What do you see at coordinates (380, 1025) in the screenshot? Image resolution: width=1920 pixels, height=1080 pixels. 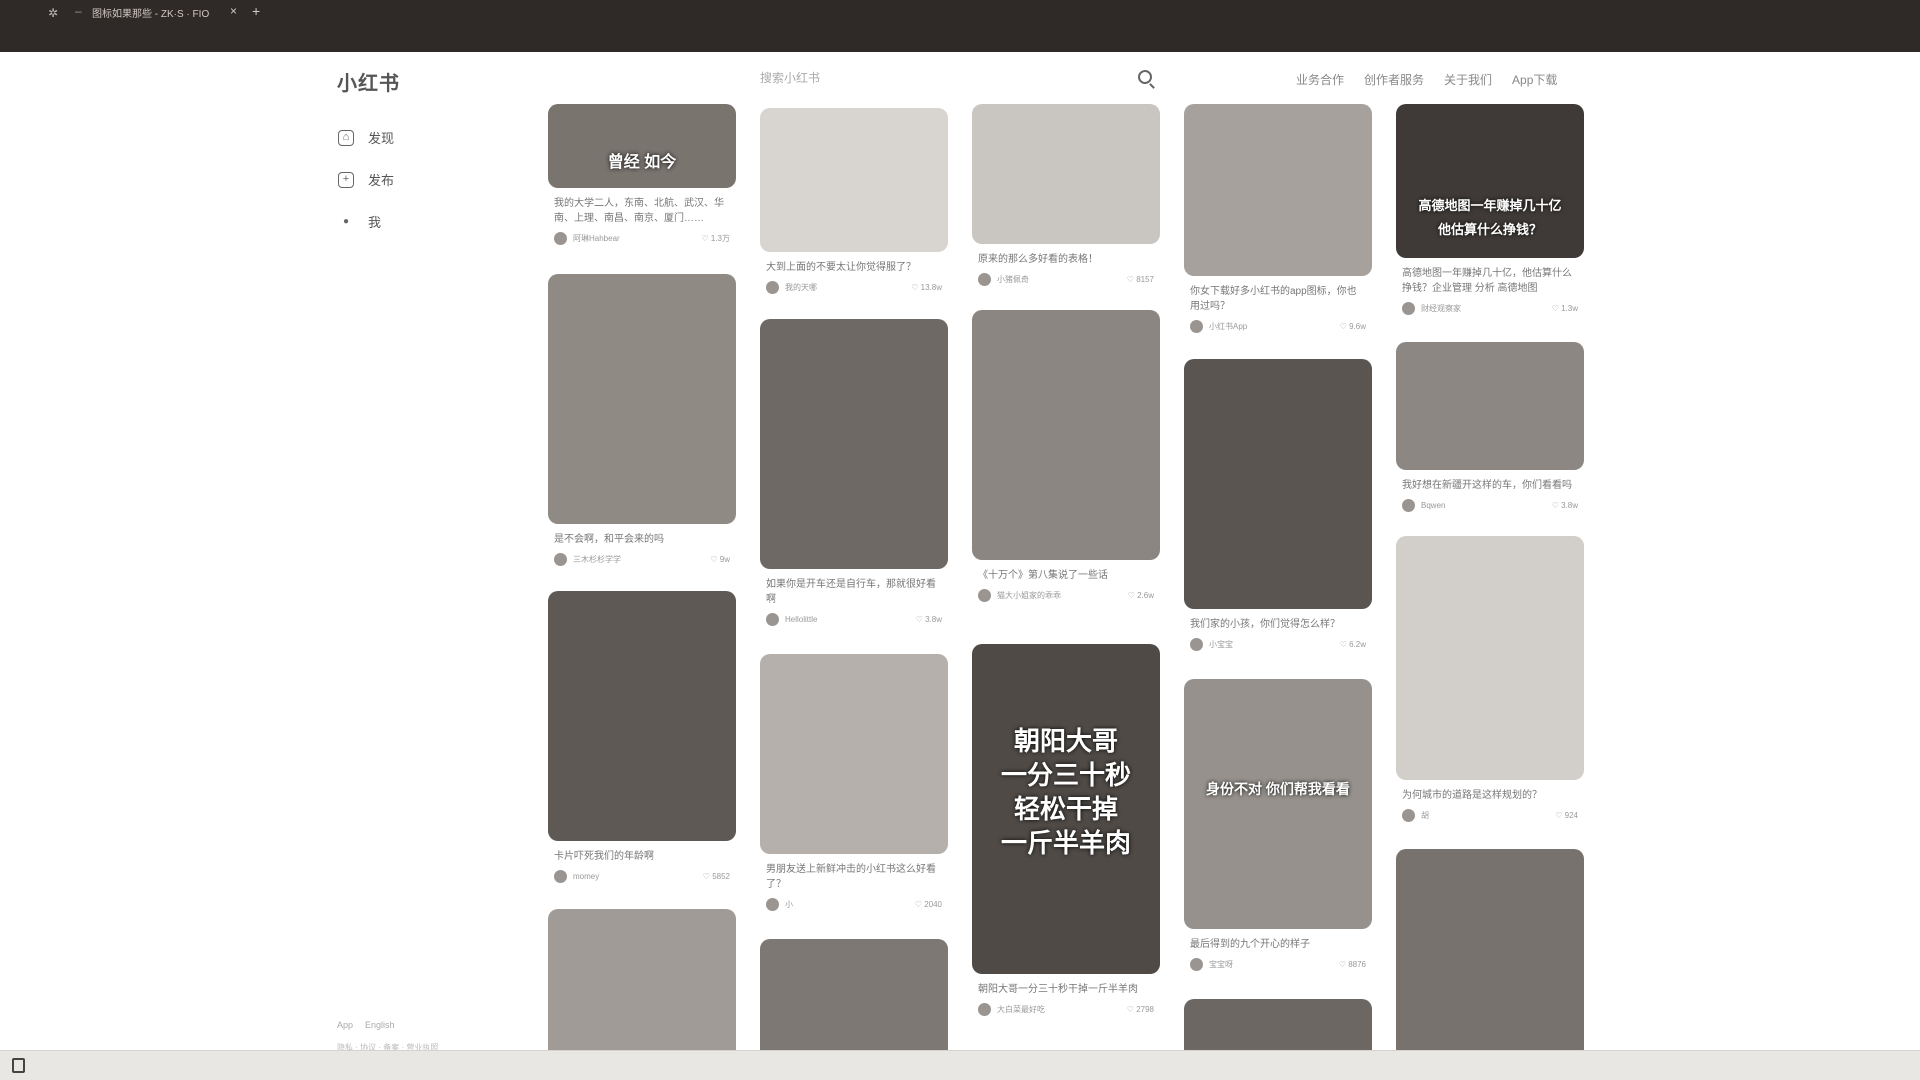 I see `language-link: English` at bounding box center [380, 1025].